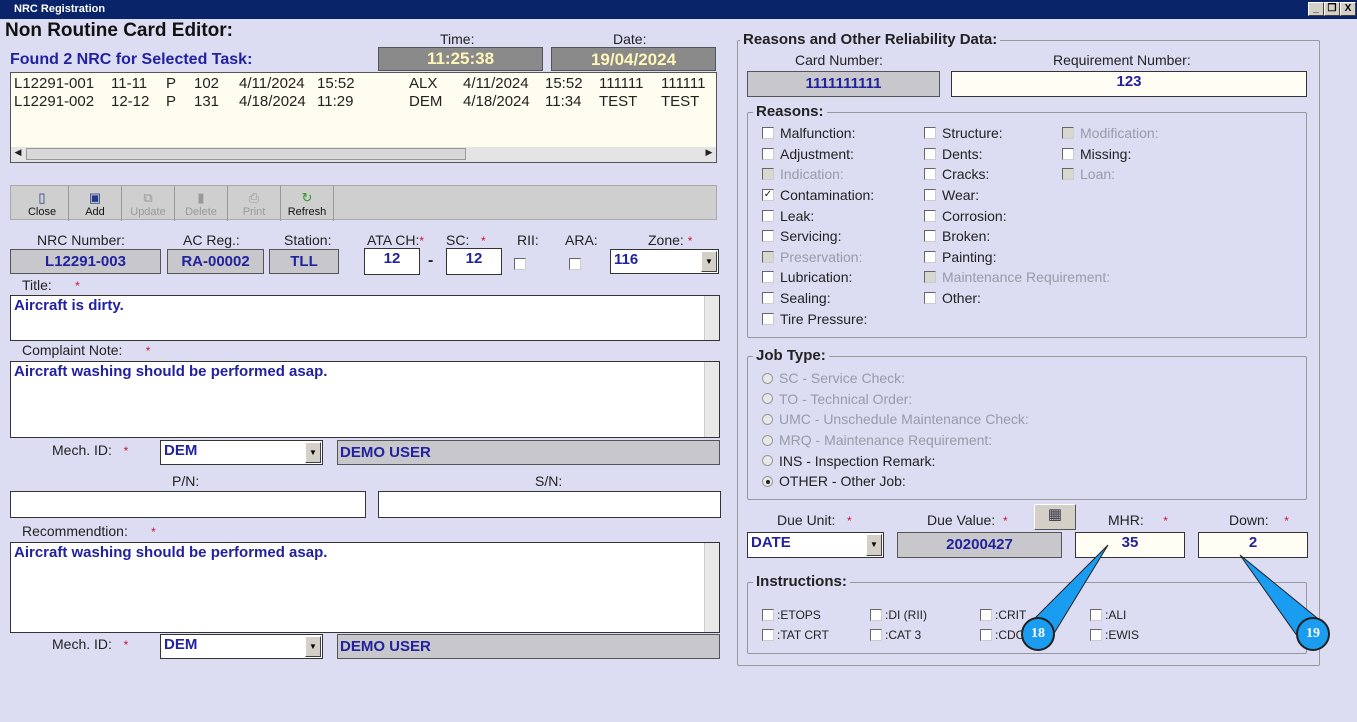 The image size is (1357, 722). I want to click on instruction-checkbox: :CDC, so click(1002, 634).